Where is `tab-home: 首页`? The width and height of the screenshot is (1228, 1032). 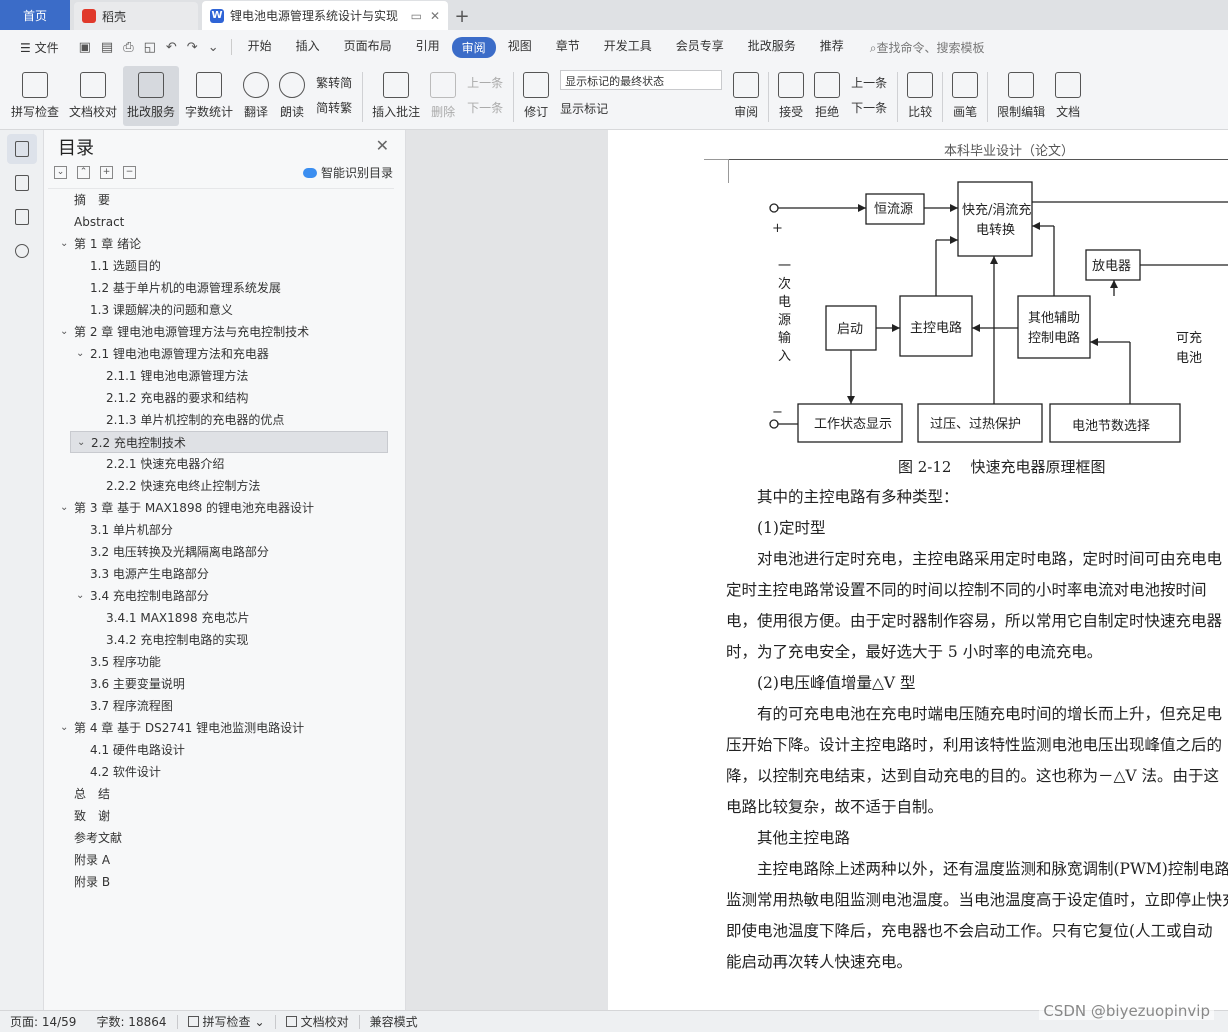 tab-home: 首页 is located at coordinates (35, 15).